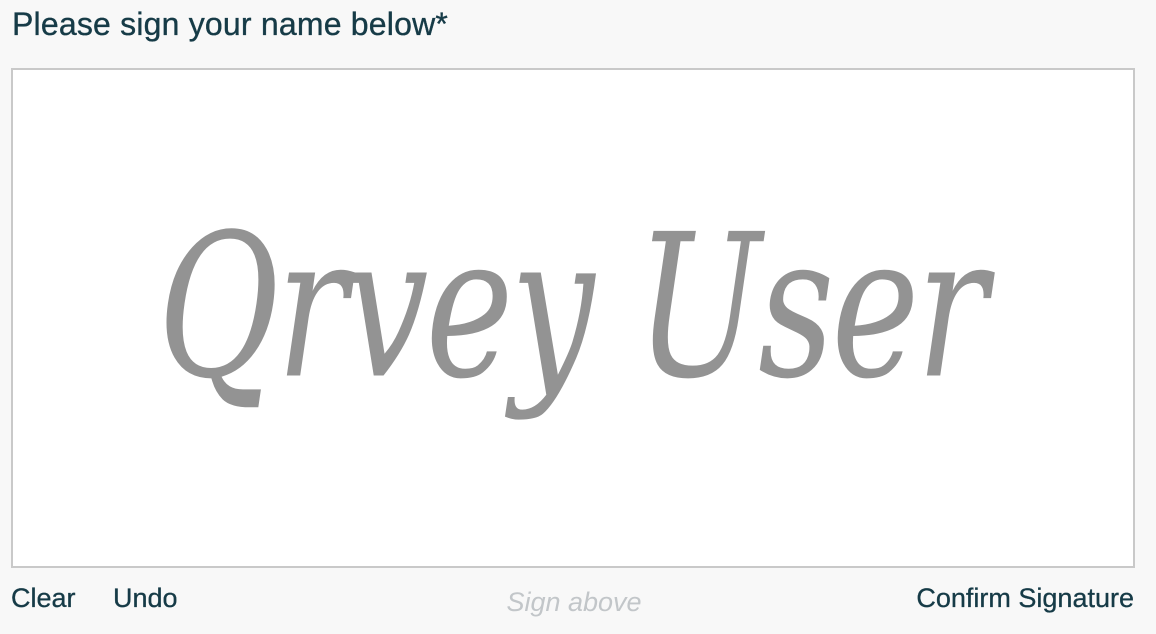 The image size is (1156, 634). I want to click on undo-button: Undo, so click(145, 598).